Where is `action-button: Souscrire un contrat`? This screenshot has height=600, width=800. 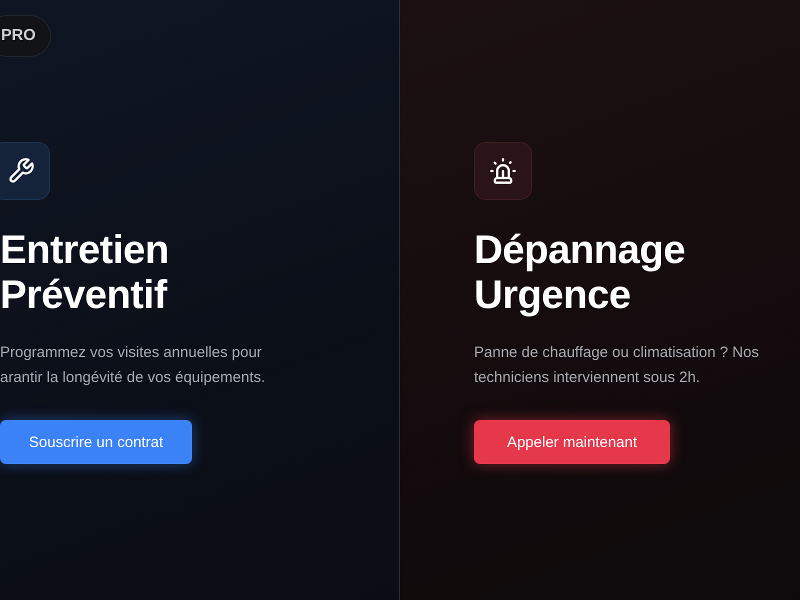
action-button: Souscrire un contrat is located at coordinates (96, 442).